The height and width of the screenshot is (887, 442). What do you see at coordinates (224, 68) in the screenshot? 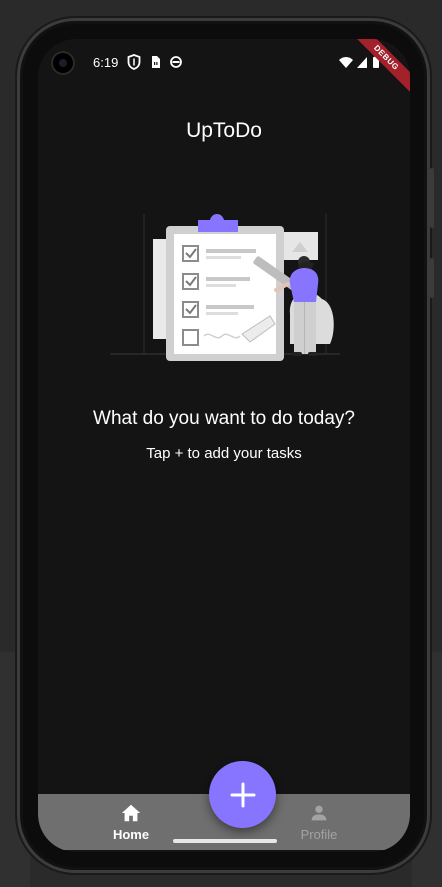
I see `status-bar: 6:19 DEBUG` at bounding box center [224, 68].